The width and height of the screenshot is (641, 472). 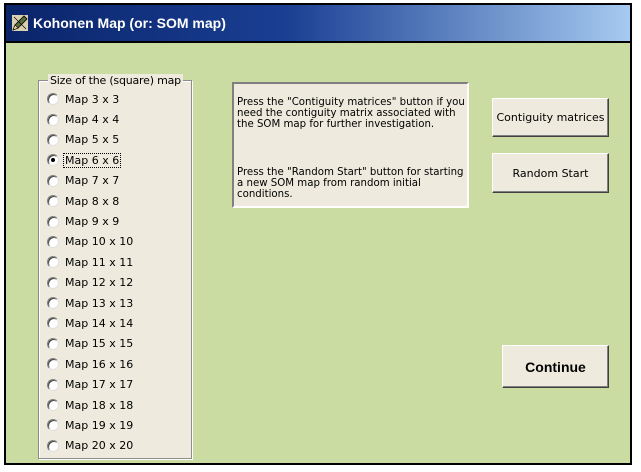 What do you see at coordinates (550, 117) in the screenshot?
I see `contiguity-matrices-button: Contiguity matrices` at bounding box center [550, 117].